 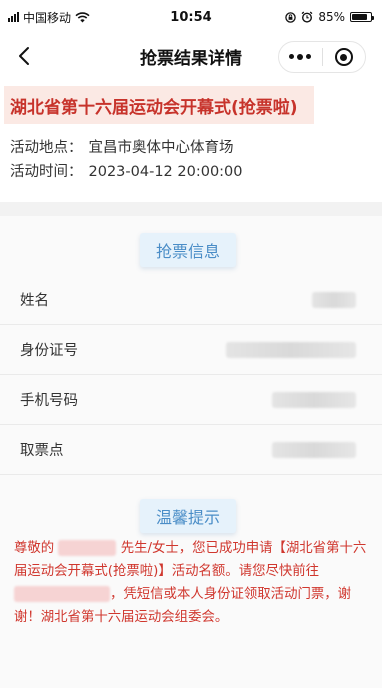 What do you see at coordinates (13, 17) in the screenshot?
I see `signal-icon` at bounding box center [13, 17].